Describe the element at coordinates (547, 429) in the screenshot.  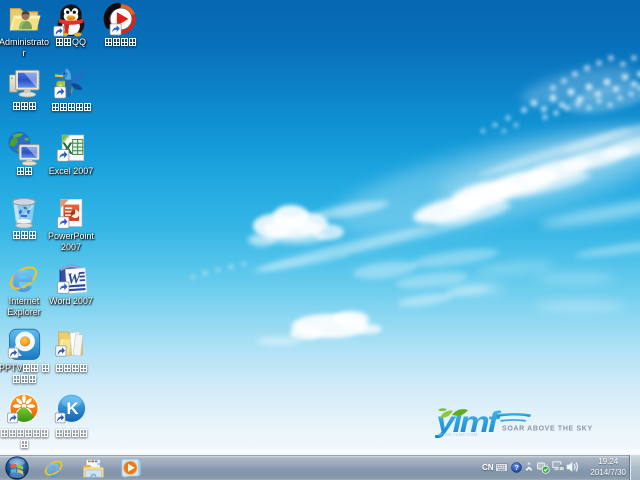
I see `svg-text: SOAR ABOVE THE SKY` at that location.